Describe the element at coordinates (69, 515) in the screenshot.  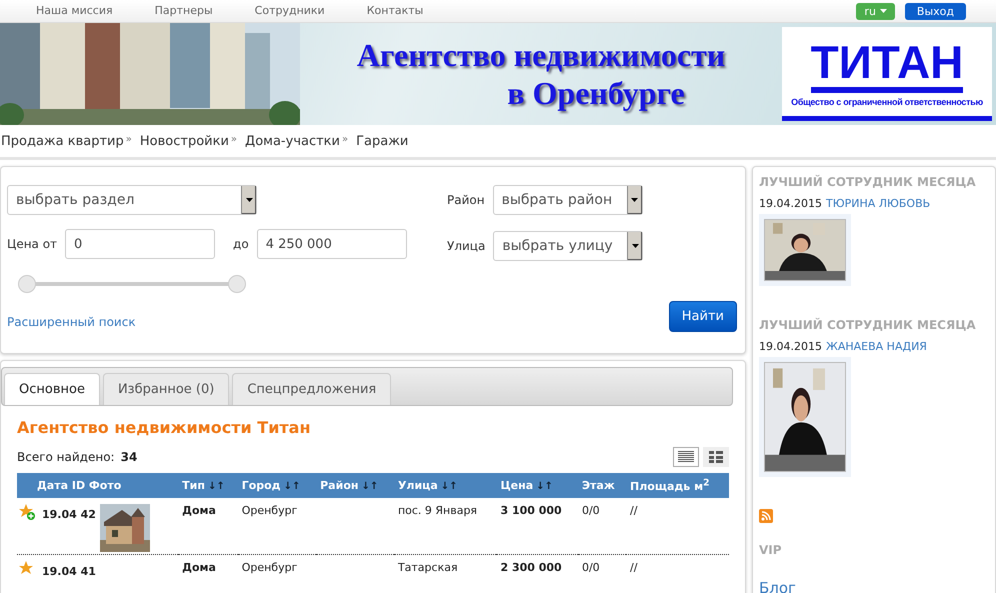
I see `date-id: 19.04 42` at that location.